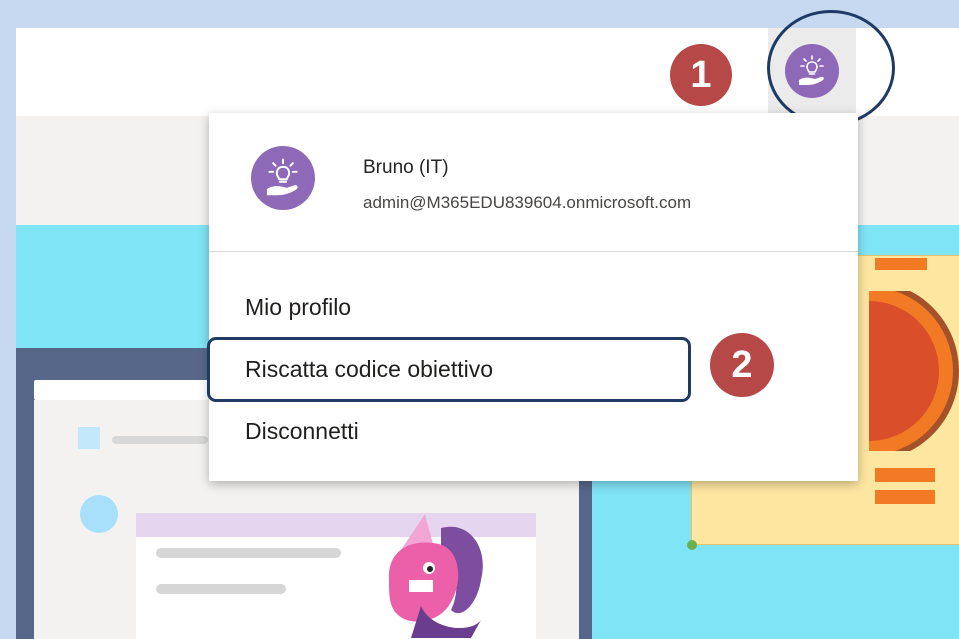 The height and width of the screenshot is (639, 959). Describe the element at coordinates (298, 307) in the screenshot. I see `menu-item-my-profile: Mio profilo` at that location.